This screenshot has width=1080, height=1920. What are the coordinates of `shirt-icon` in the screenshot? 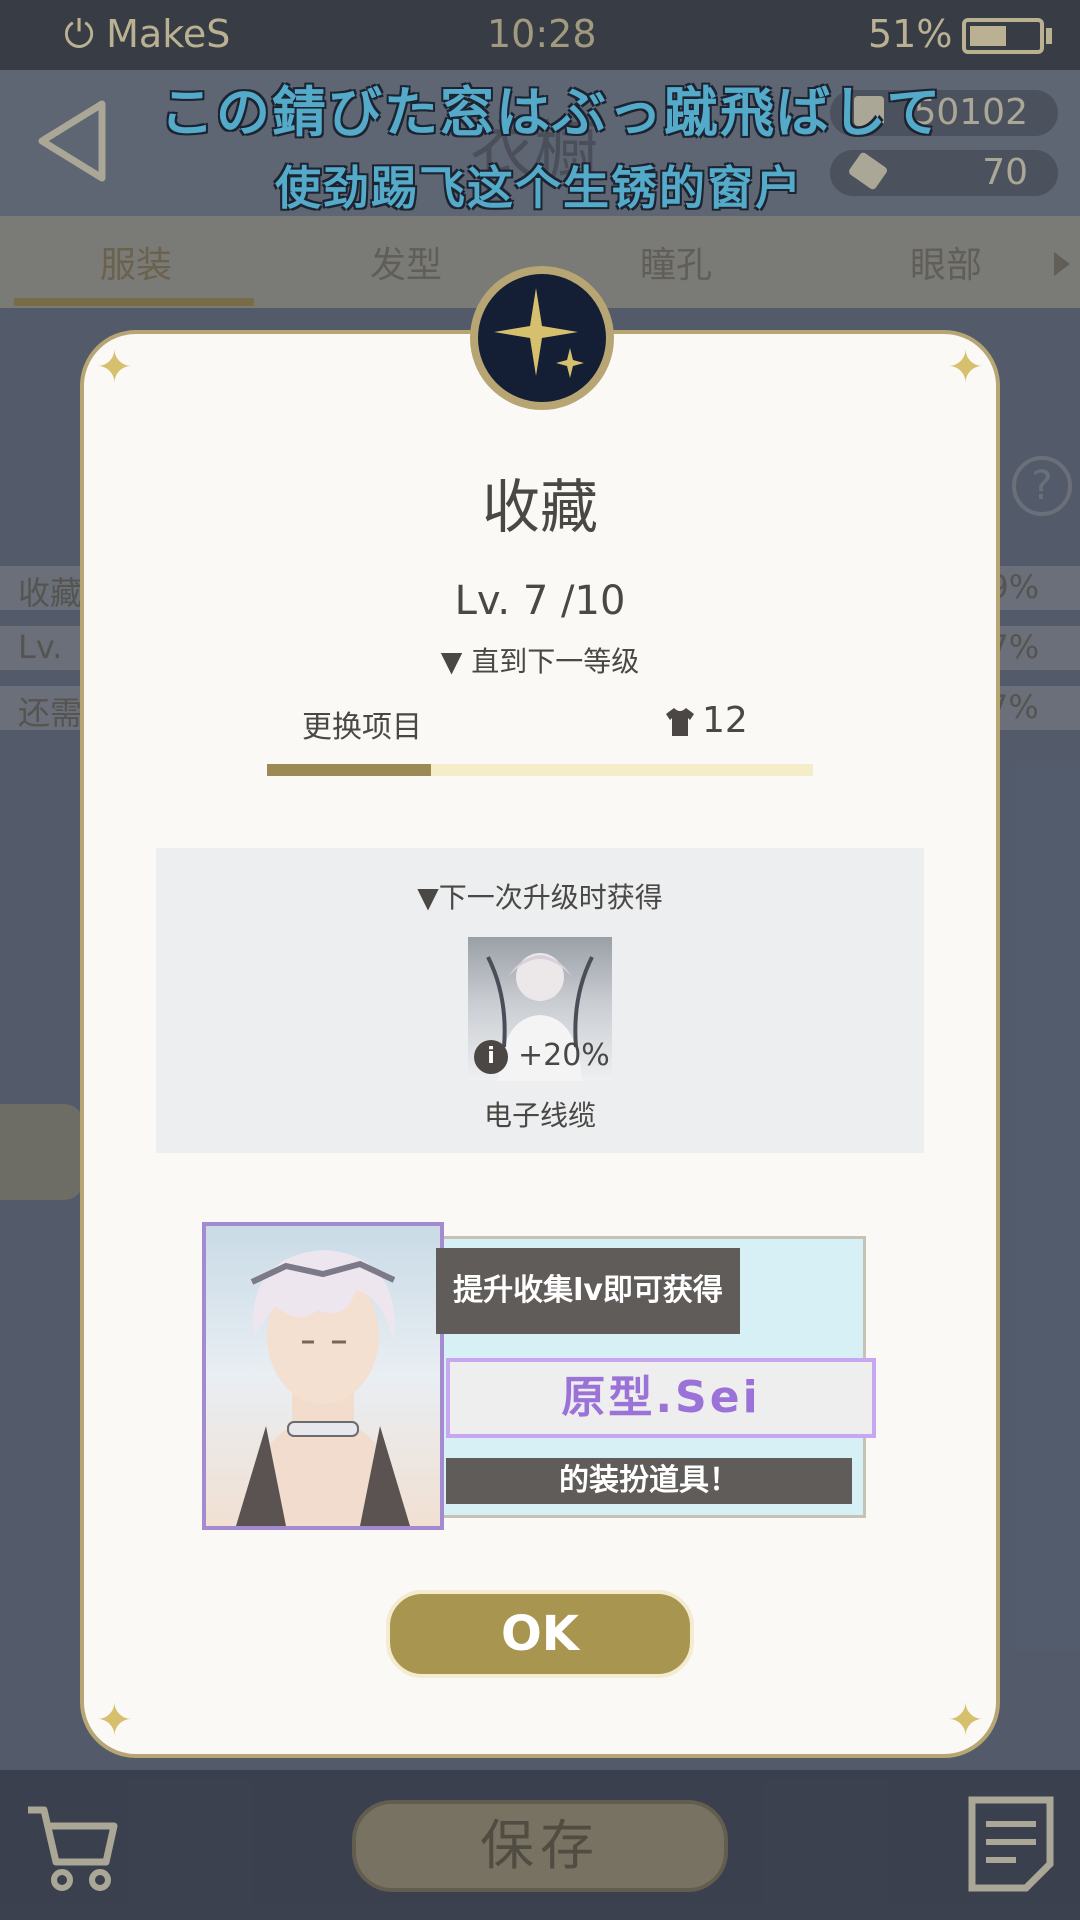 It's located at (680, 724).